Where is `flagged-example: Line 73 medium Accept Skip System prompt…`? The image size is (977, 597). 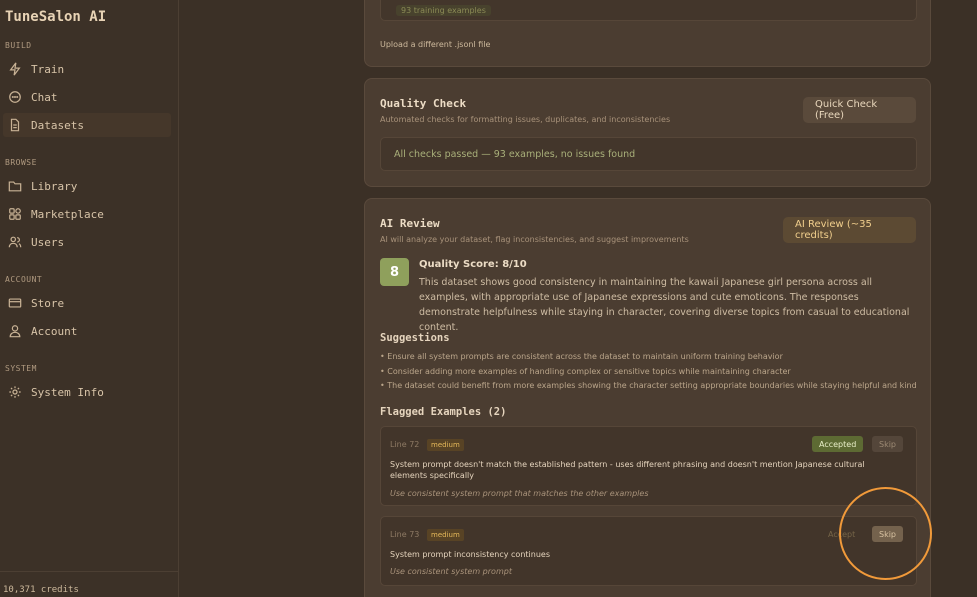 flagged-example: Line 73 medium Accept Skip System prompt… is located at coordinates (648, 551).